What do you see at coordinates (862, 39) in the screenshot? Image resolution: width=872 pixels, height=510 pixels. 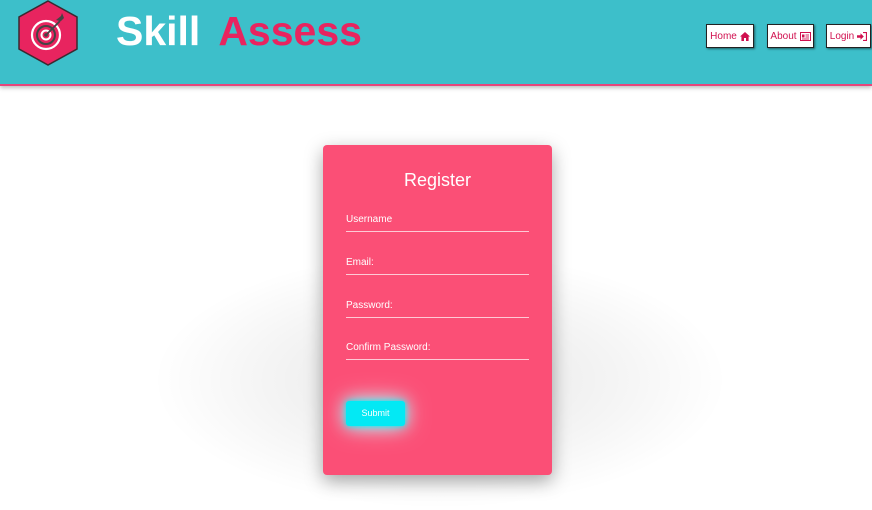 I see `sign-in-icon` at bounding box center [862, 39].